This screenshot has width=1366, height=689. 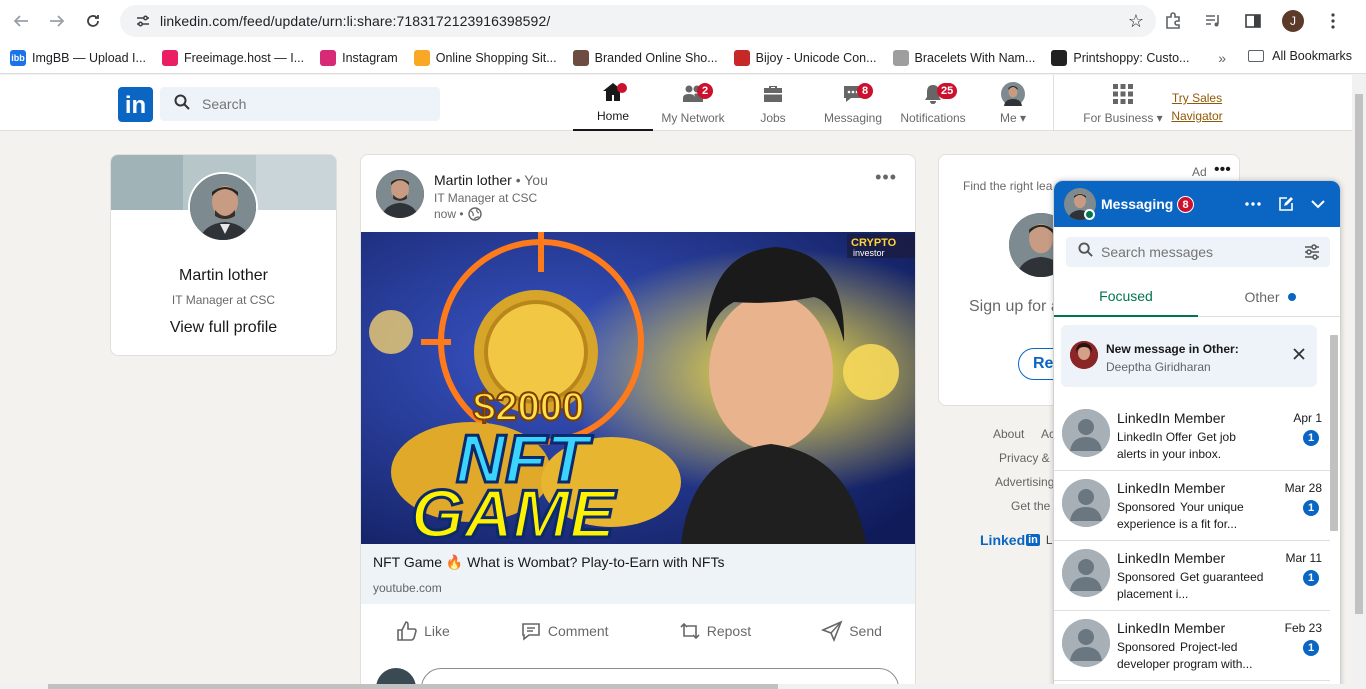 What do you see at coordinates (638, 631) in the screenshot?
I see `post-action-bar: Like Comment Repost Send` at bounding box center [638, 631].